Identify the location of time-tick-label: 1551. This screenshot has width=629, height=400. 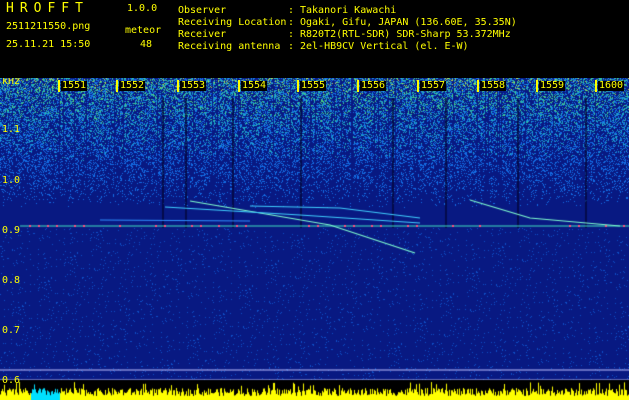
(74, 85).